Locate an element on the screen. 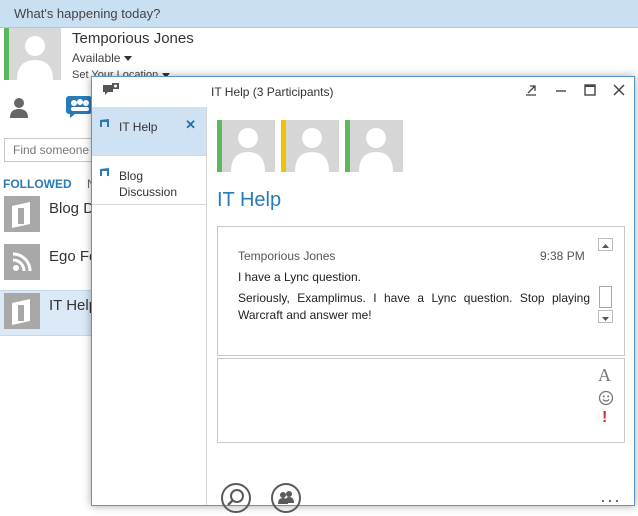 This screenshot has height=516, width=638. close-icon: ✕ is located at coordinates (190, 125).